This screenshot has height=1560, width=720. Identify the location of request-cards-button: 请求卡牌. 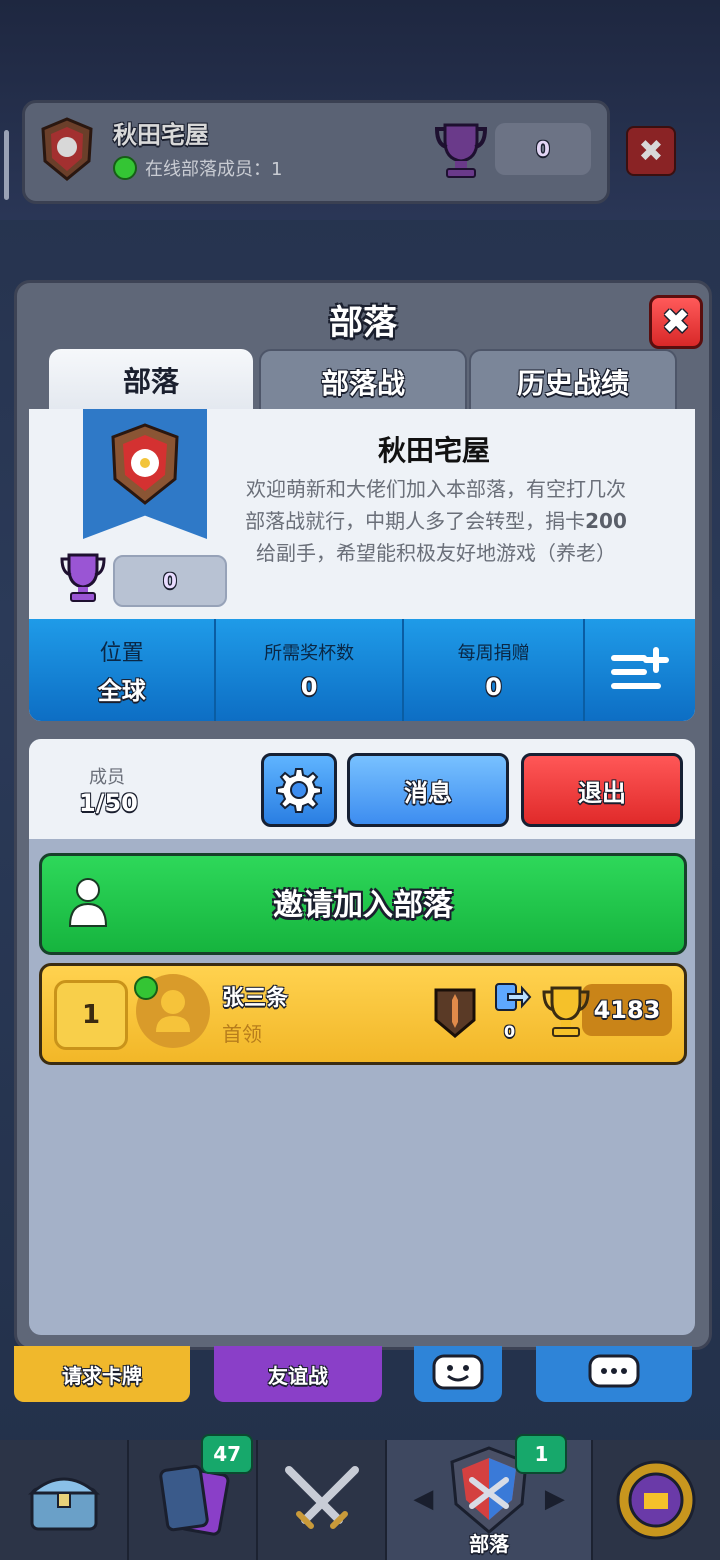
(102, 1374).